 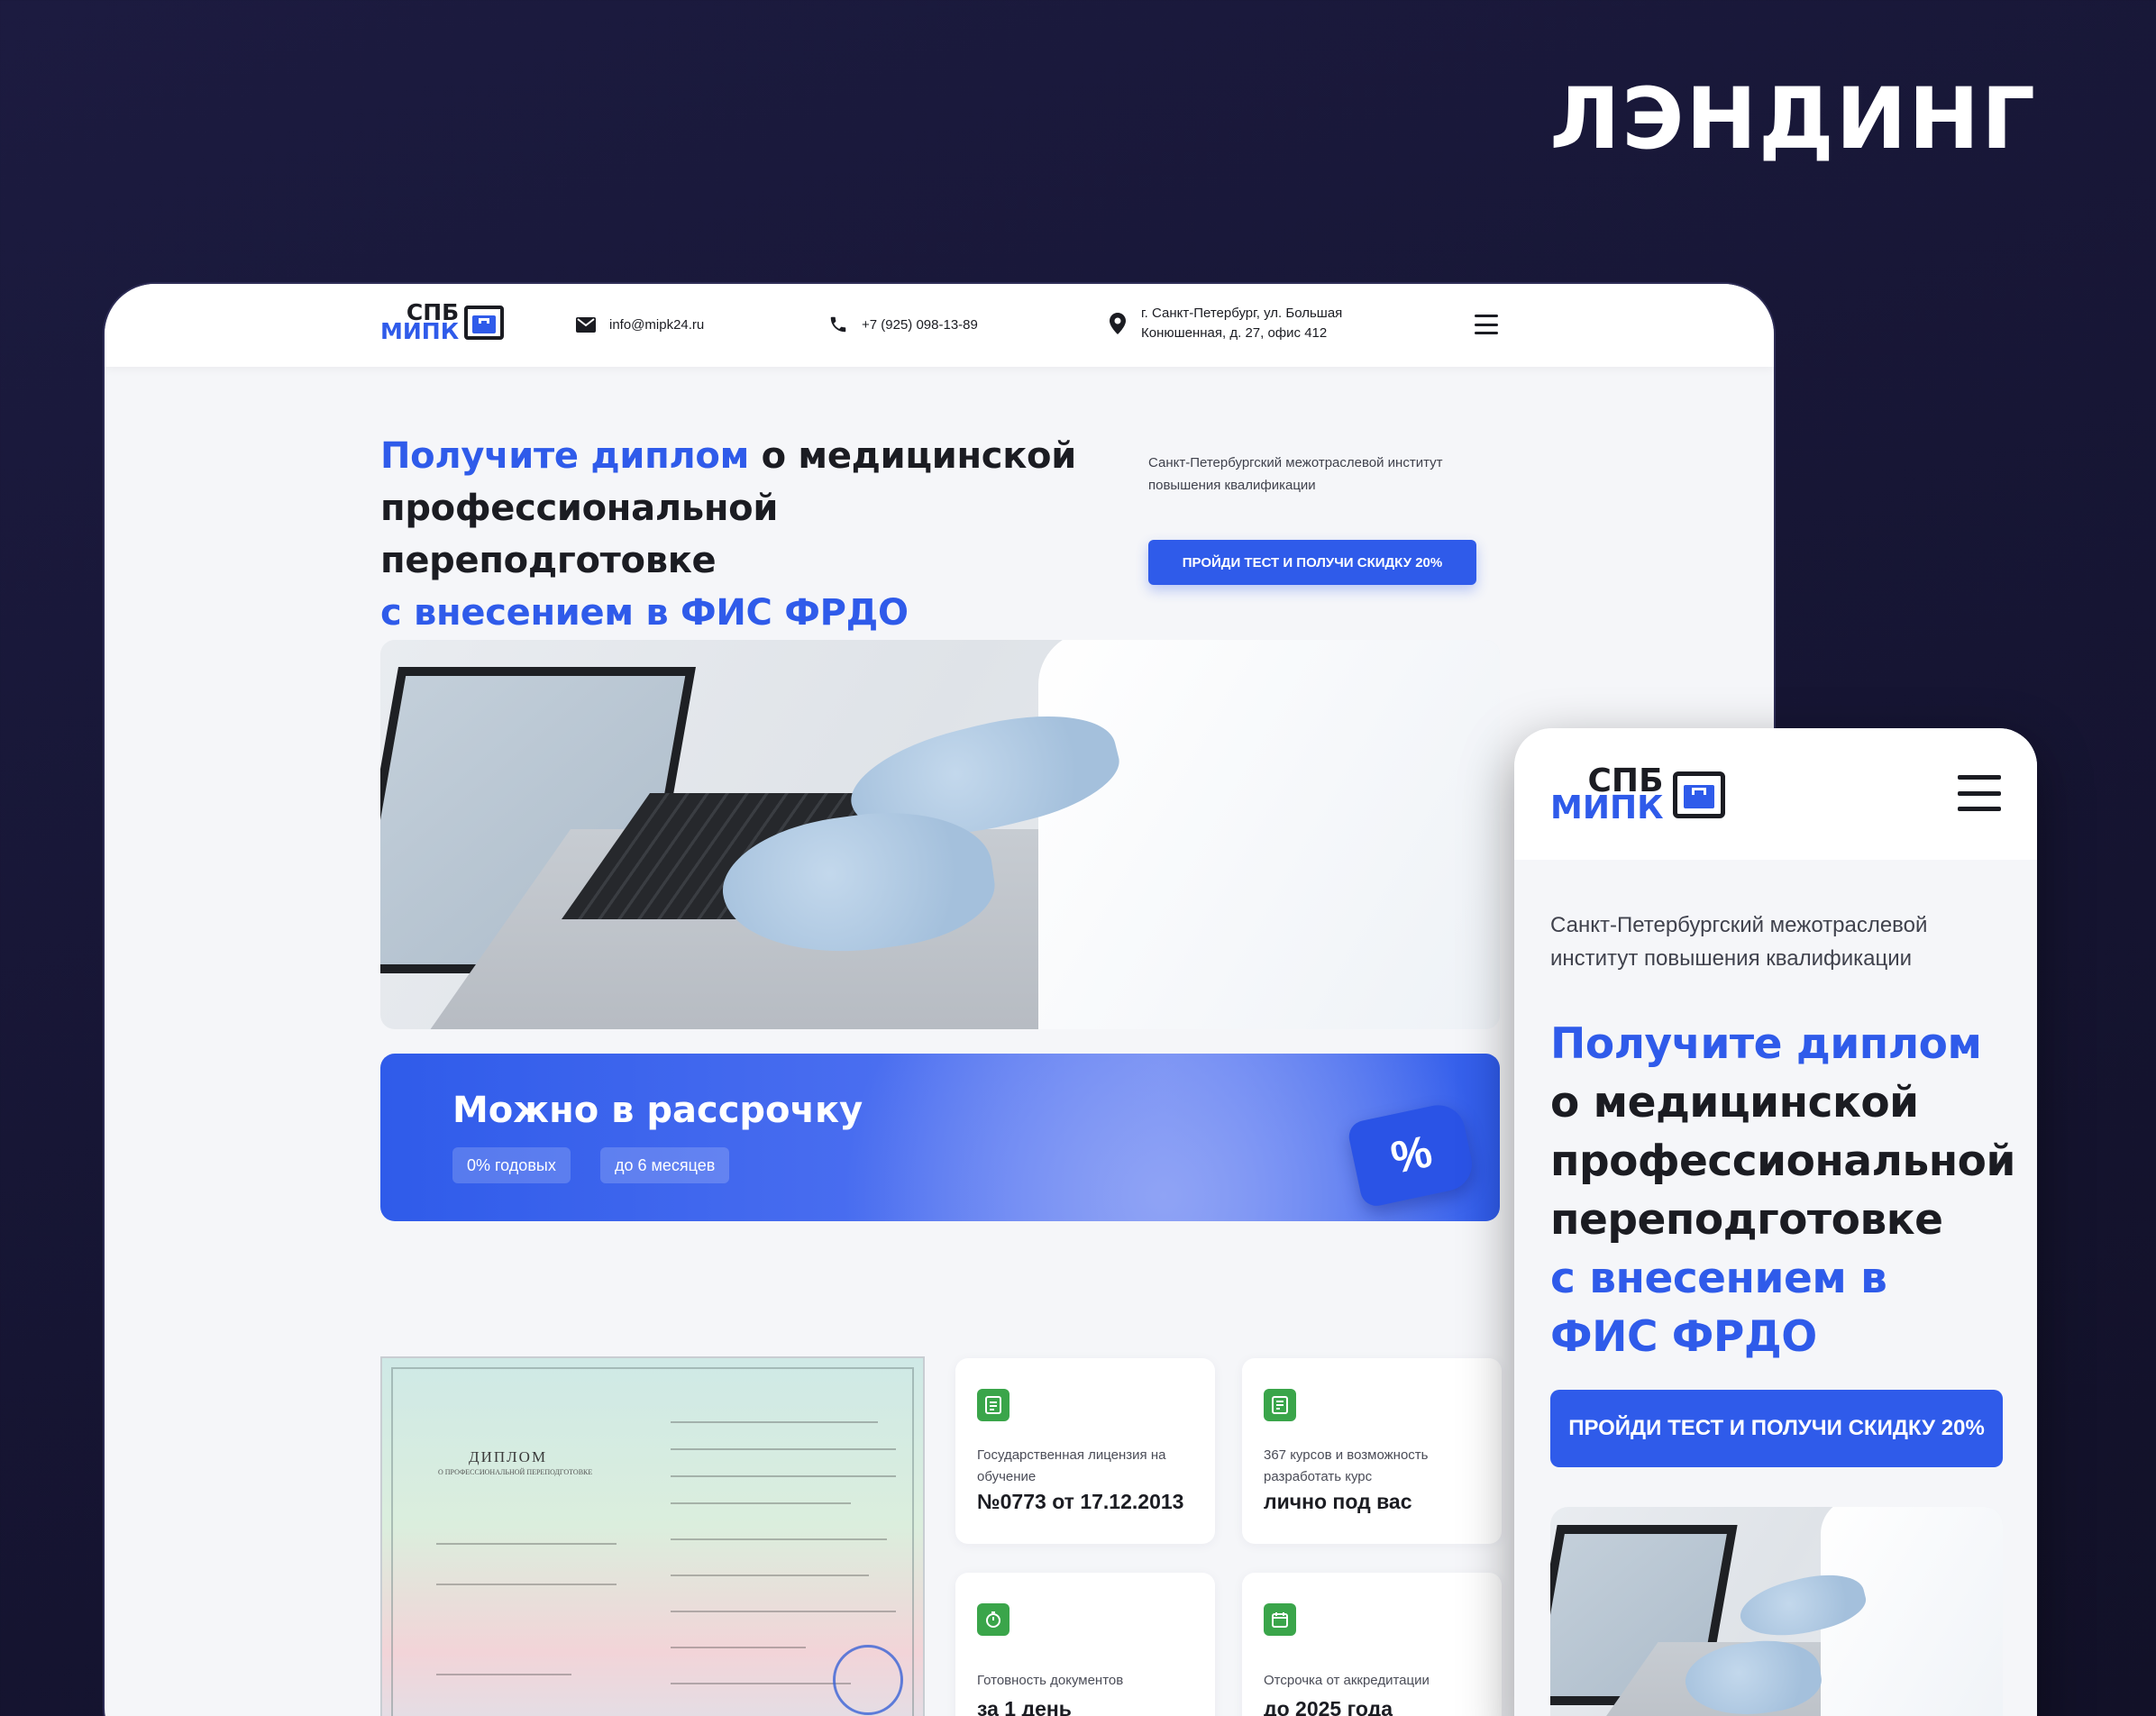 I want to click on address-line-1: г. Санкт-Петербург, ул. Большая, so click(x=1242, y=313).